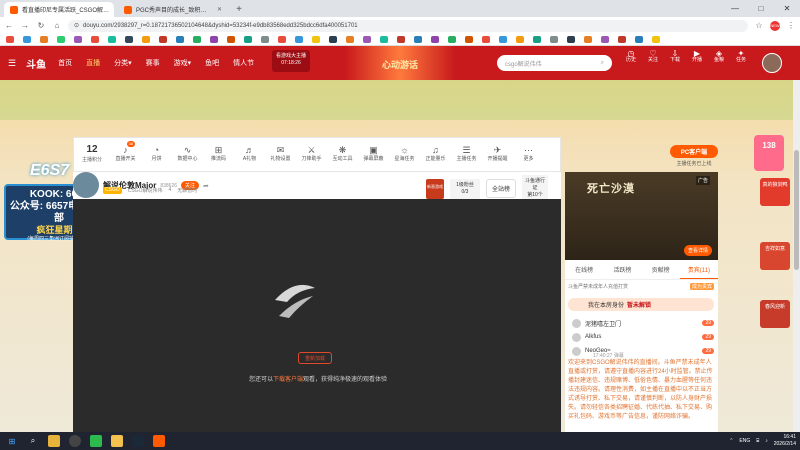 The width and height of the screenshot is (800, 450). What do you see at coordinates (775, 314) in the screenshot?
I see `side-promo: 春风迎新` at bounding box center [775, 314].